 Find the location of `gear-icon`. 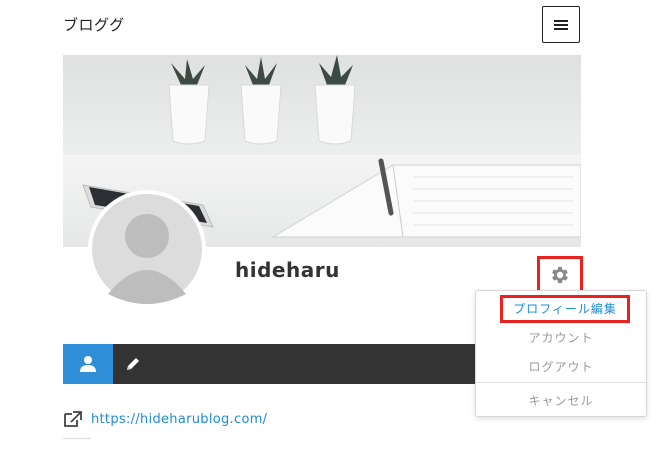

gear-icon is located at coordinates (560, 274).